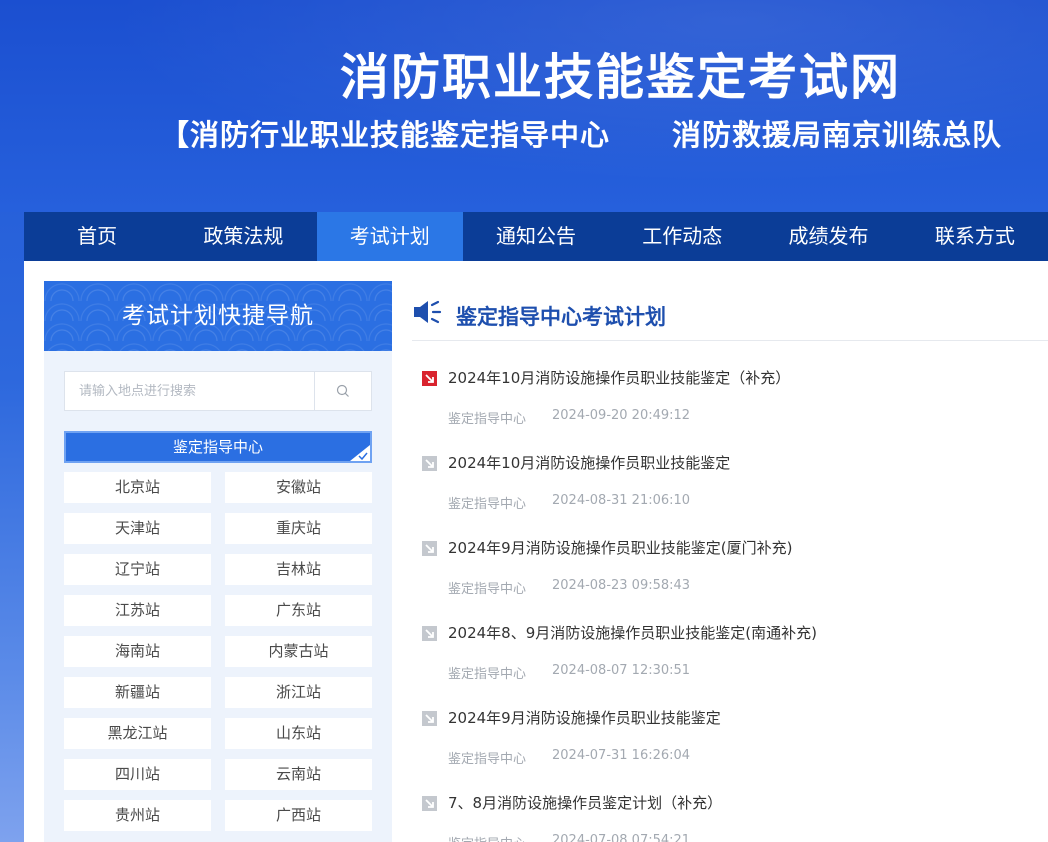 This screenshot has height=842, width=1048. I want to click on nav-item-results: 成绩发布, so click(828, 236).